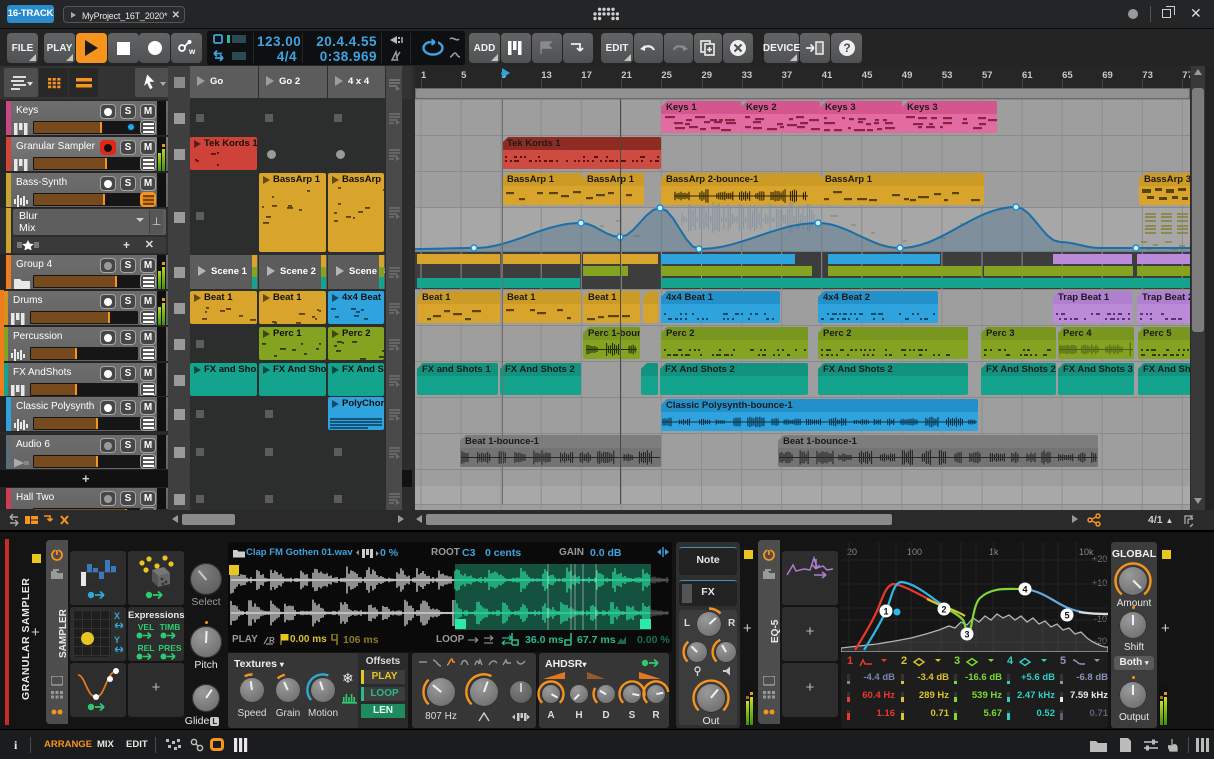 Image resolution: width=1214 pixels, height=759 pixels. I want to click on svg-text: 3, so click(966, 635).